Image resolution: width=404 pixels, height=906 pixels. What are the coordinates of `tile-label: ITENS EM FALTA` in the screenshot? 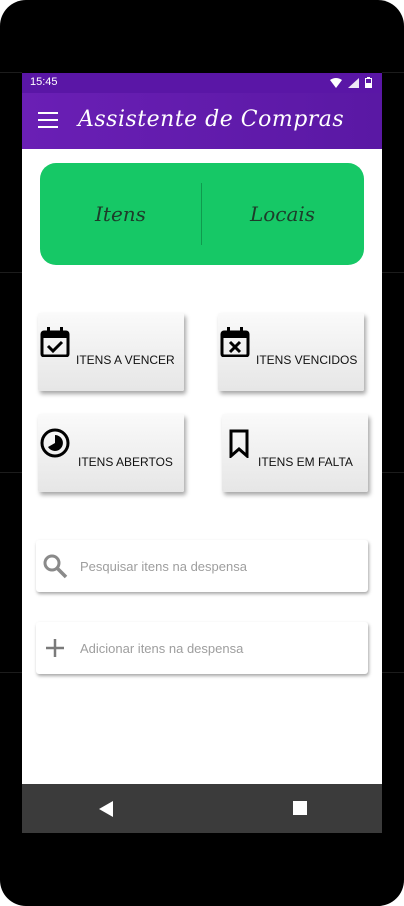 It's located at (305, 462).